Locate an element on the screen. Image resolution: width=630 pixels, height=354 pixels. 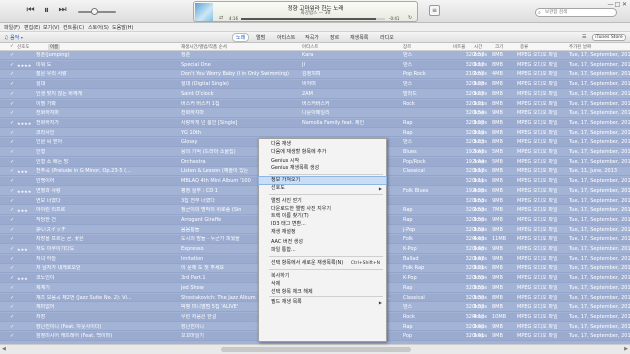
volume-slider-knob is located at coordinates (94, 11).